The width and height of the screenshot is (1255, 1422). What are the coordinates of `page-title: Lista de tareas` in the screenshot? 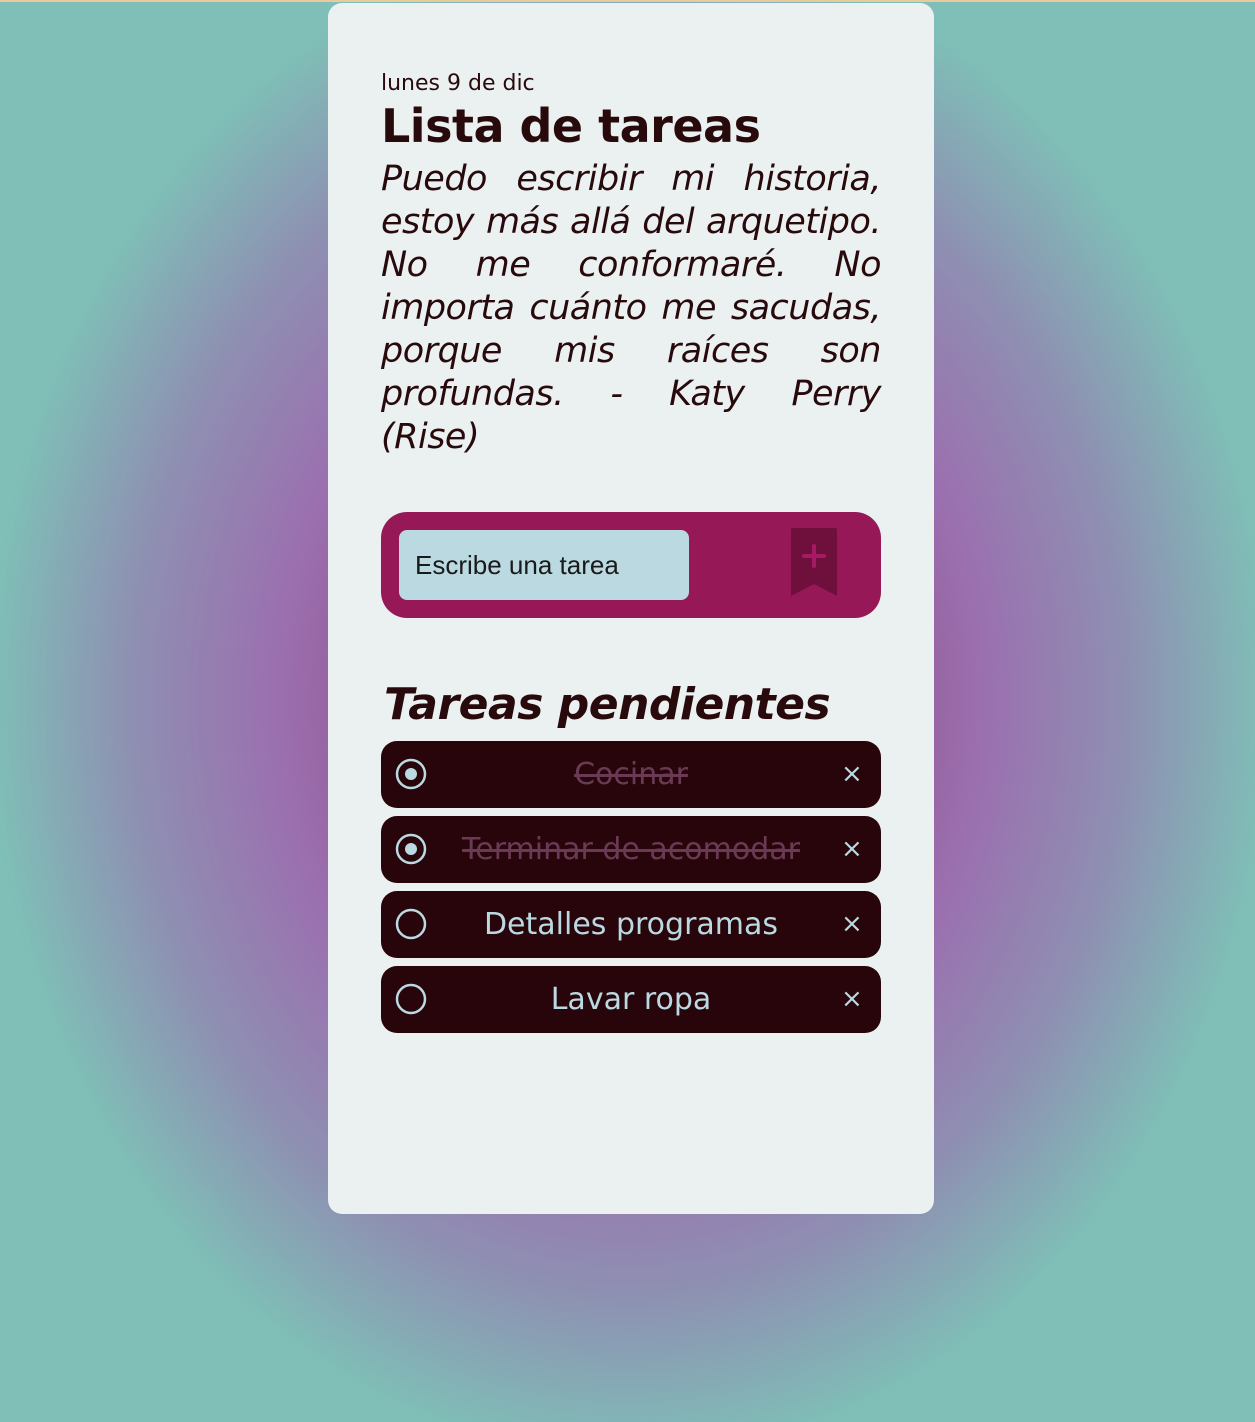 It's located at (571, 126).